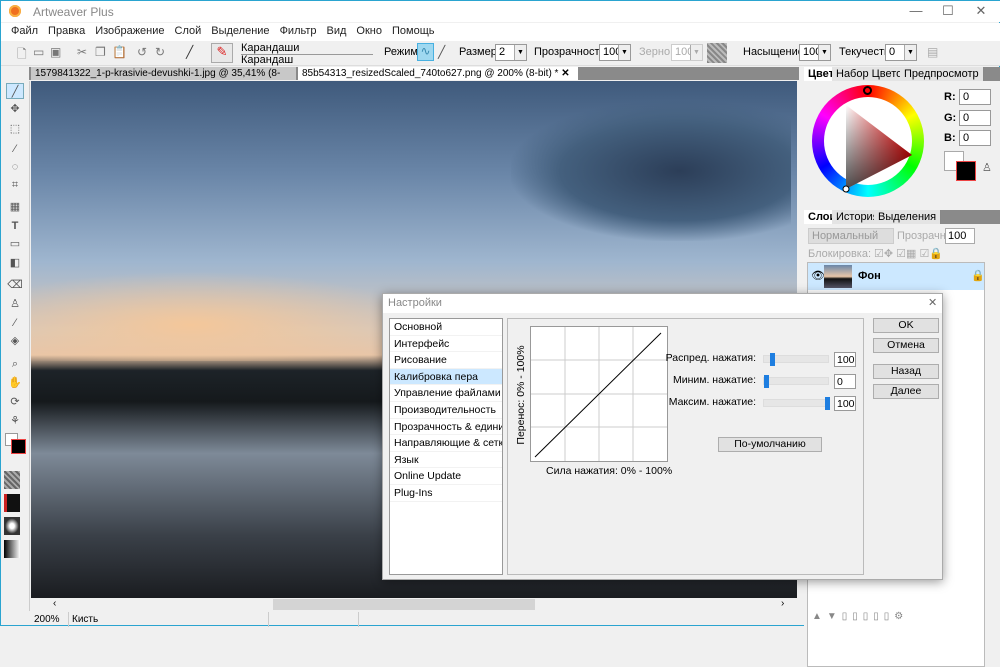  I want to click on b-input: 0, so click(975, 138).